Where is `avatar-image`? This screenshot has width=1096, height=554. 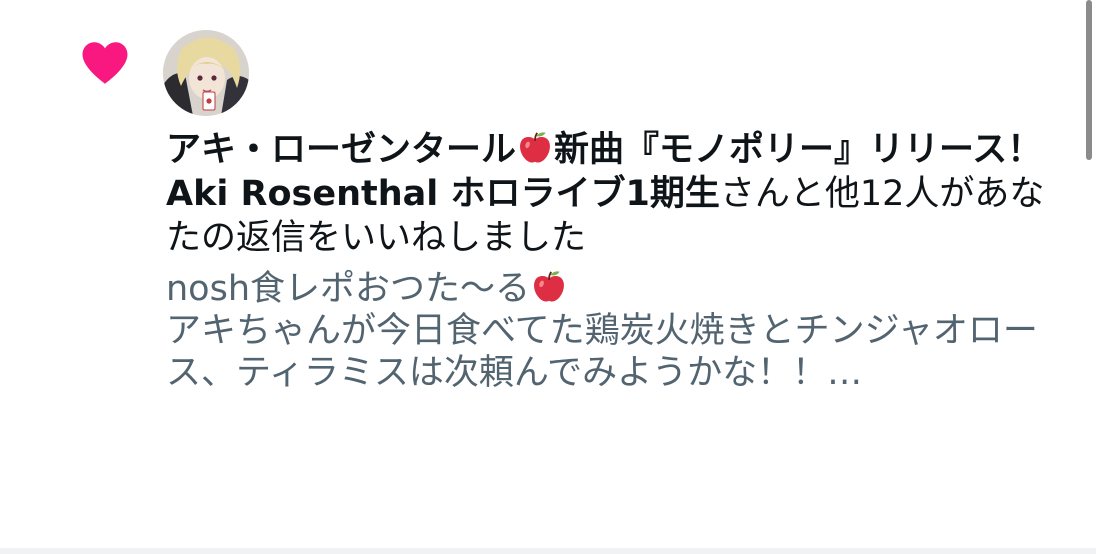
avatar-image is located at coordinates (206, 73).